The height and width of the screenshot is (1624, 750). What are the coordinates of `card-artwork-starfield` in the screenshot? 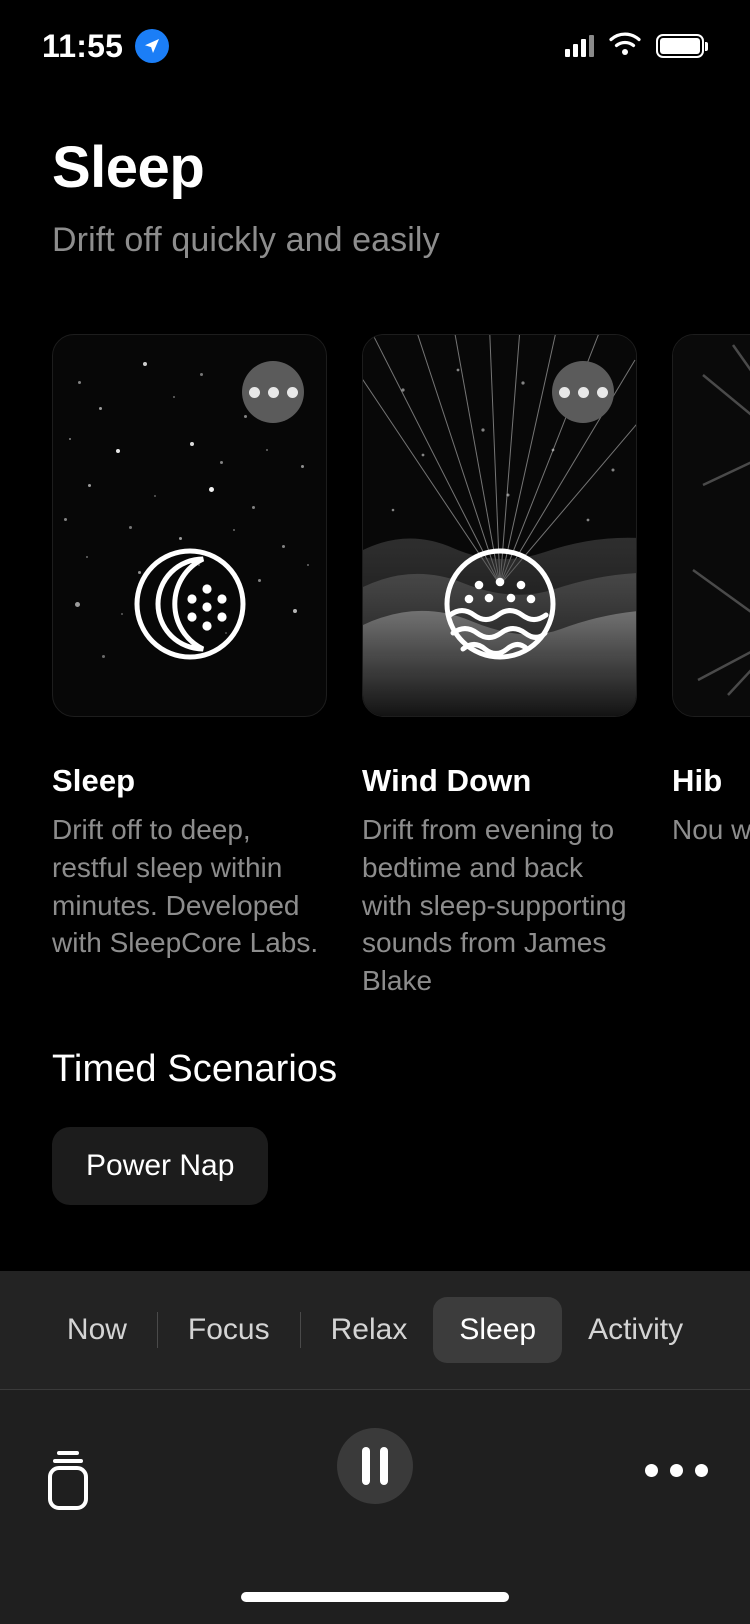 It's located at (189, 525).